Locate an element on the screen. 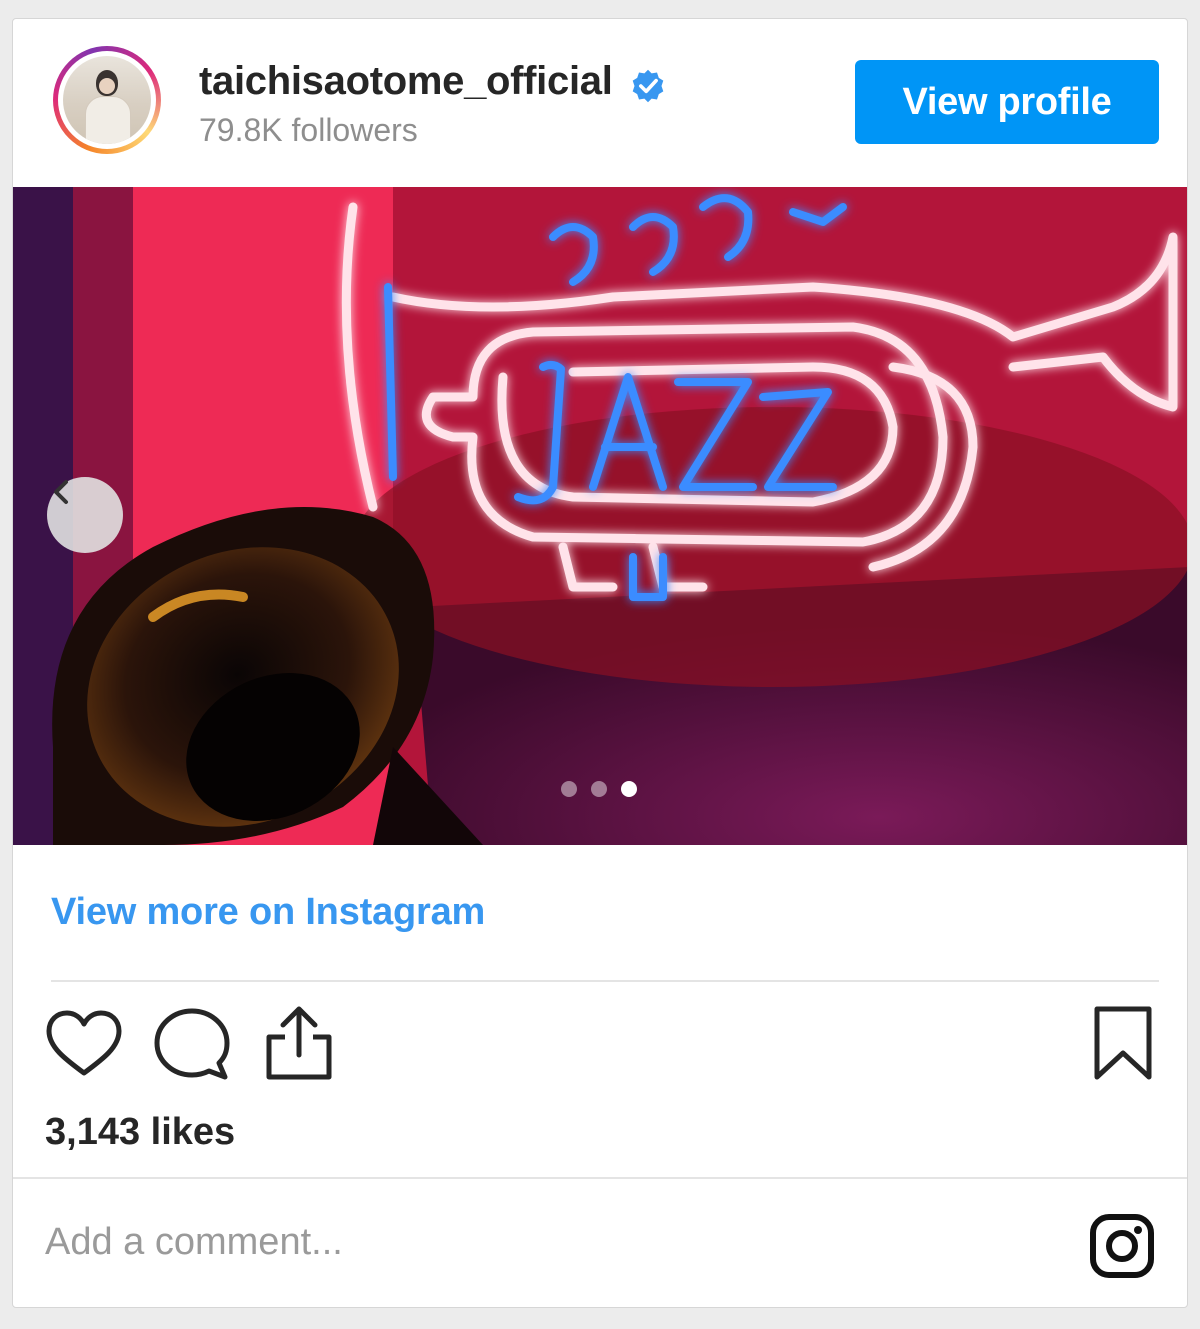 The height and width of the screenshot is (1329, 1200). heart-icon is located at coordinates (84, 1044).